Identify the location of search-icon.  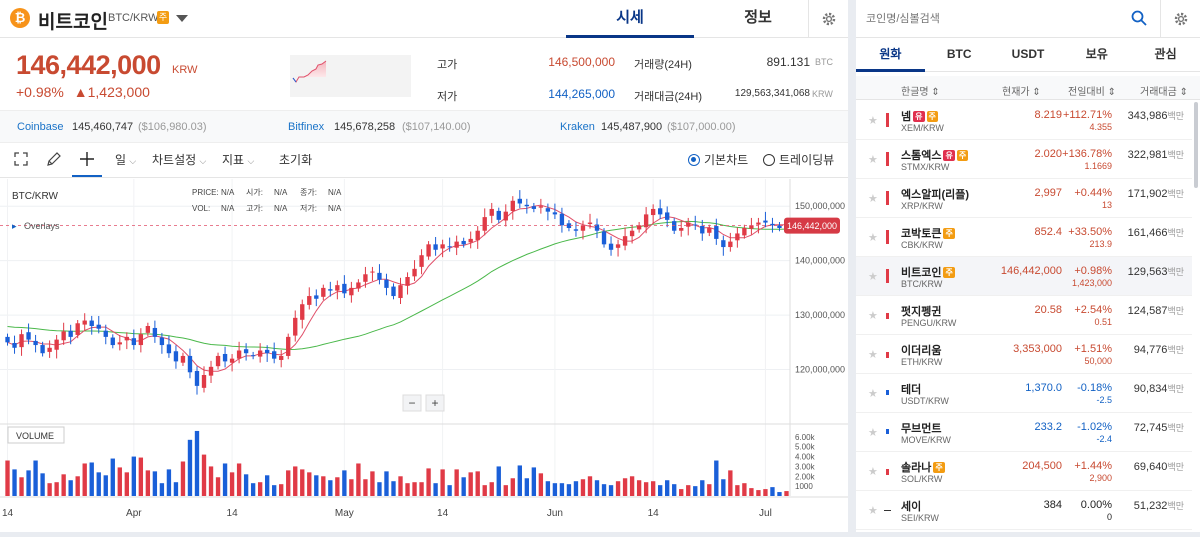
(1139, 18).